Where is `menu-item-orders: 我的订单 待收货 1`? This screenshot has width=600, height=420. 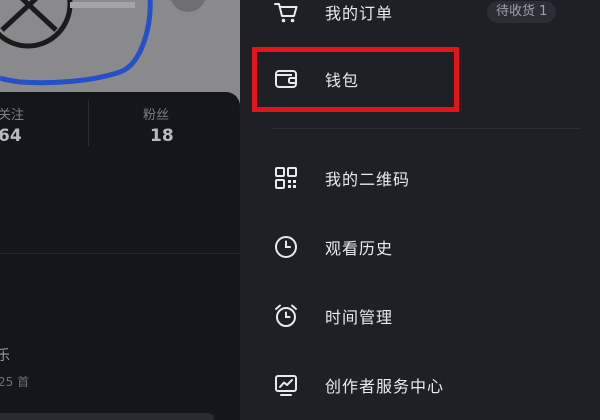
menu-item-orders: 我的订单 待收货 1 is located at coordinates (420, 17).